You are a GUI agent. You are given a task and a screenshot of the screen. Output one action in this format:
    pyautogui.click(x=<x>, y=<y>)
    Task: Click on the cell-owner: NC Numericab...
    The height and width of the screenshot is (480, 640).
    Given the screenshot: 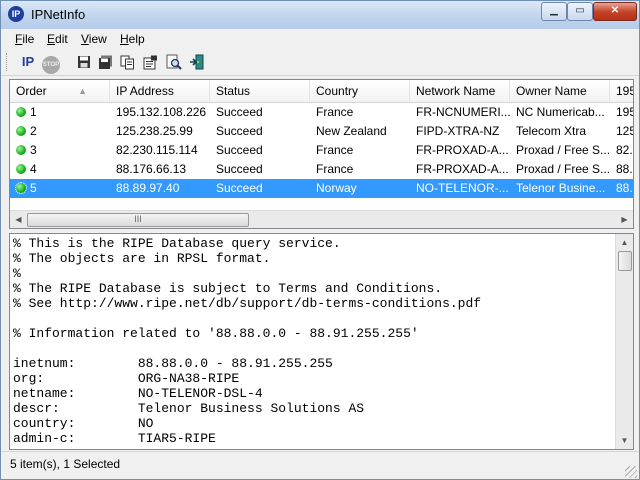 What is the action you would take?
    pyautogui.click(x=560, y=112)
    